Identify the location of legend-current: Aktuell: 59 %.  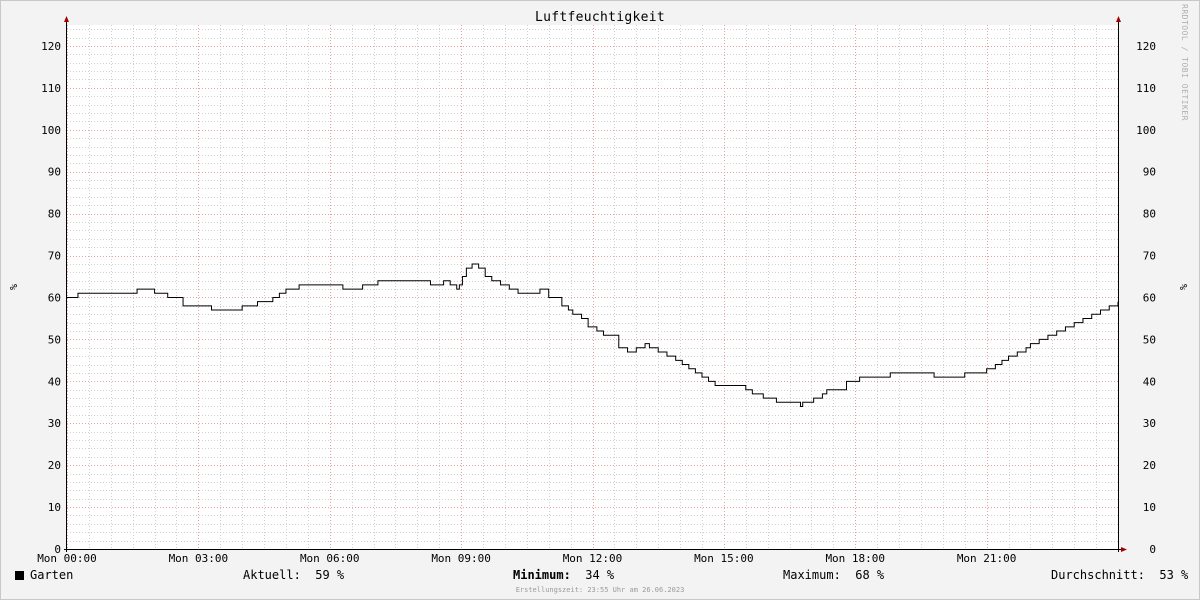
(293, 575).